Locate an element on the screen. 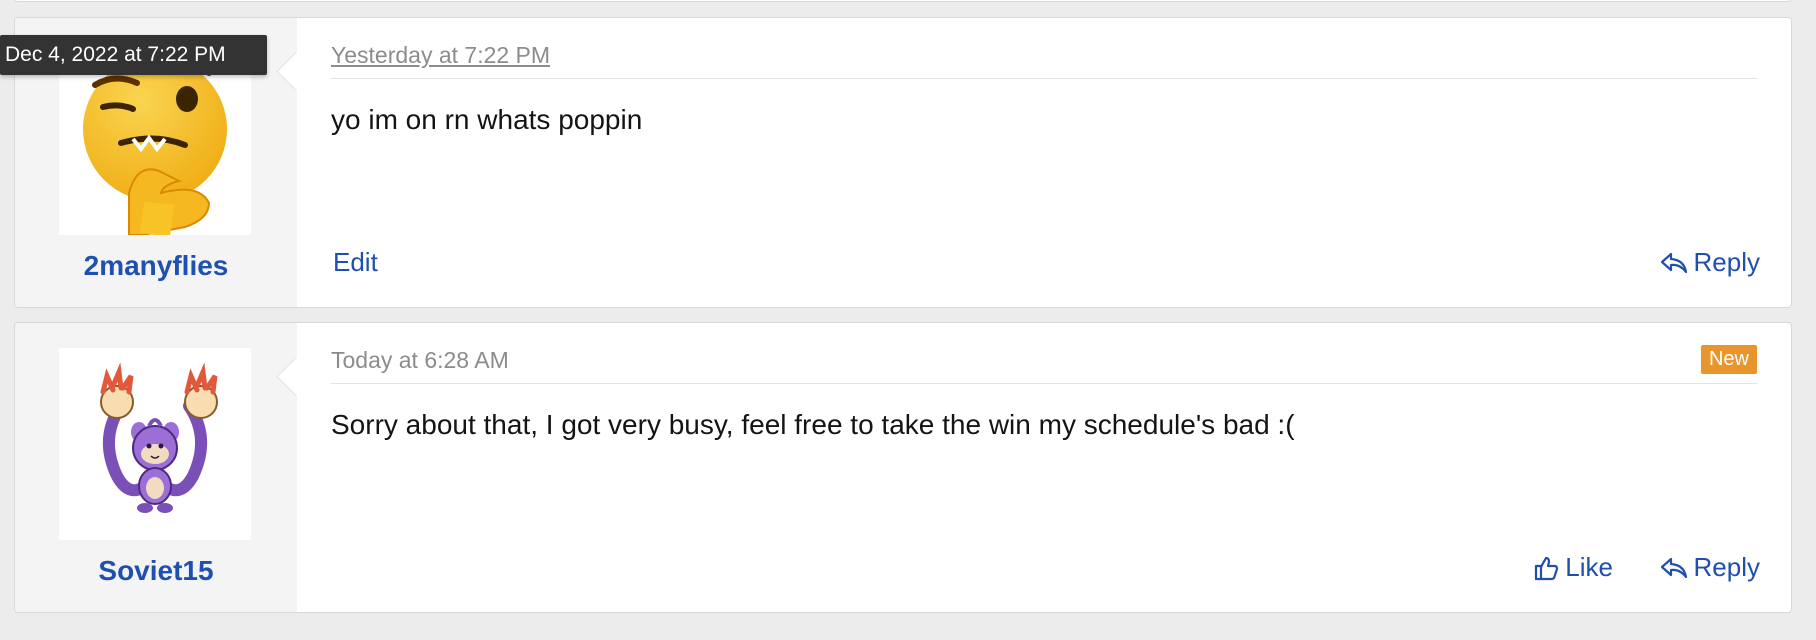 The height and width of the screenshot is (640, 1816). new-badge: New is located at coordinates (1728, 359).